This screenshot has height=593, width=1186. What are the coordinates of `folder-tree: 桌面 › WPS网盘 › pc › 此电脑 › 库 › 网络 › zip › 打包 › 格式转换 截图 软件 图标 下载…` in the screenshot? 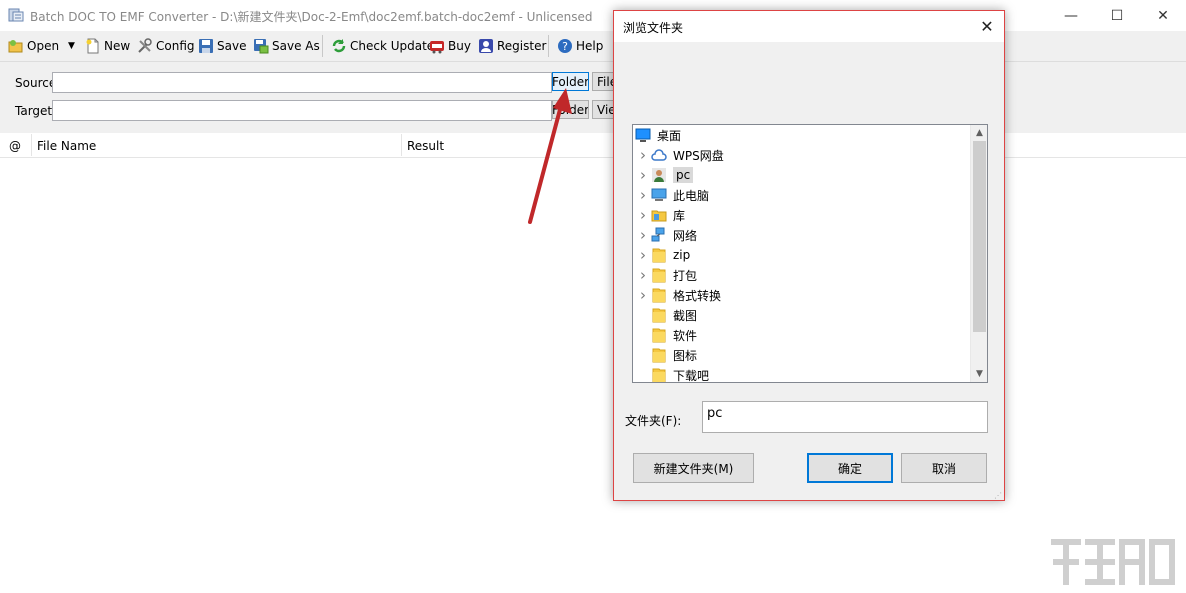 It's located at (810, 253).